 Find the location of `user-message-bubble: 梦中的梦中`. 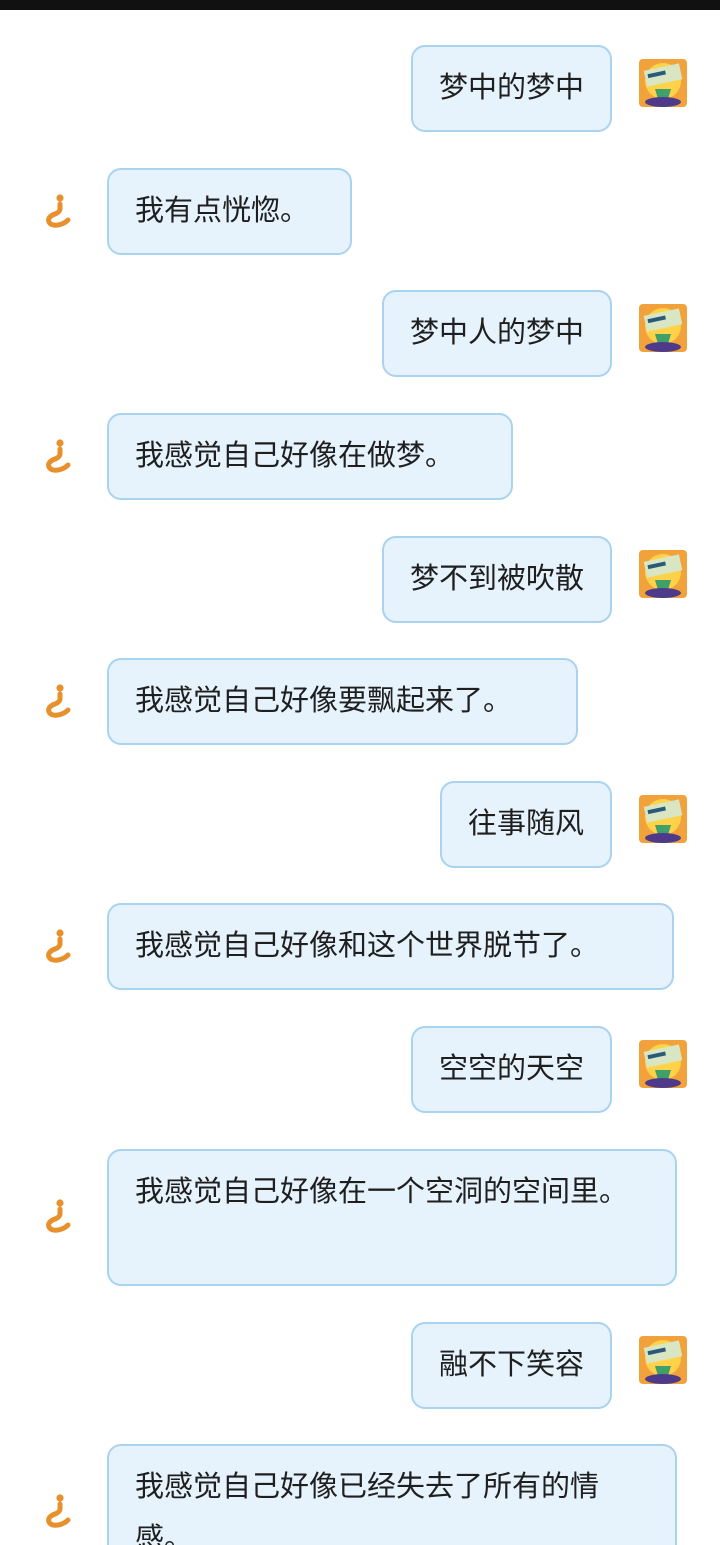

user-message-bubble: 梦中的梦中 is located at coordinates (511, 88).